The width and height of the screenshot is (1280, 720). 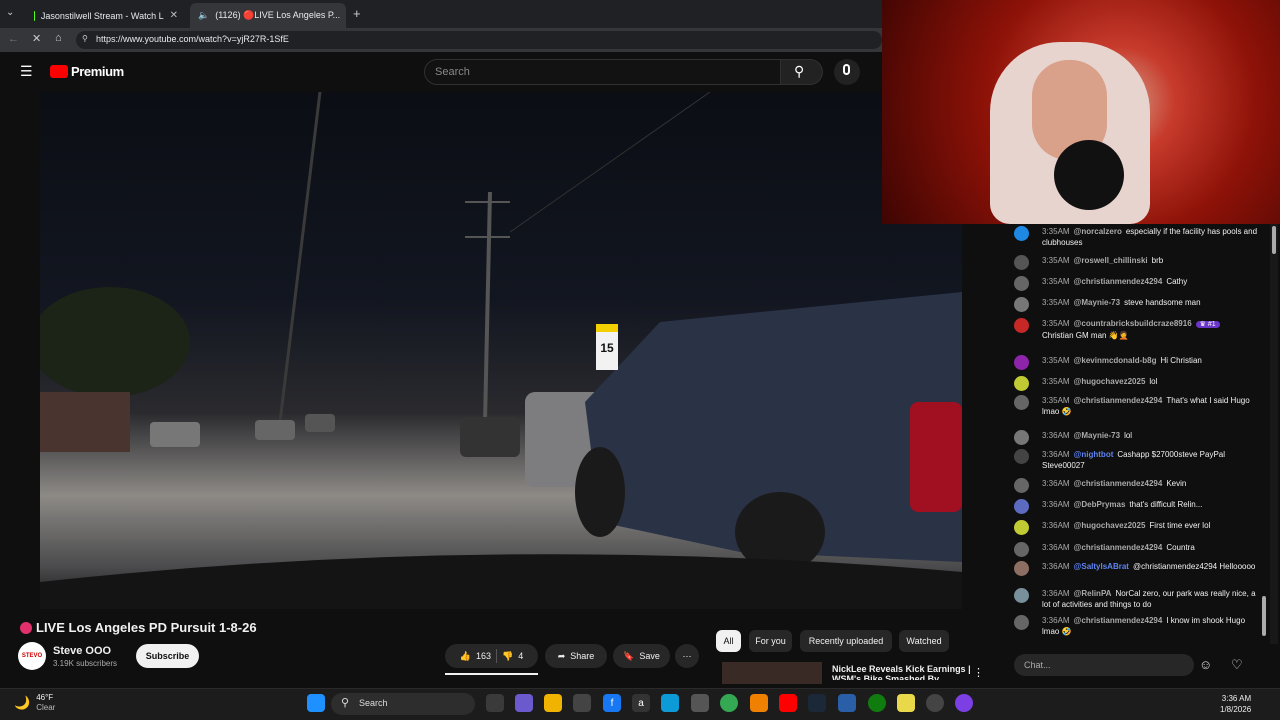 I want to click on chat-message: 3:35AM @kevinmcdonald-b8g Hi Christian, so click(x=1137, y=362).